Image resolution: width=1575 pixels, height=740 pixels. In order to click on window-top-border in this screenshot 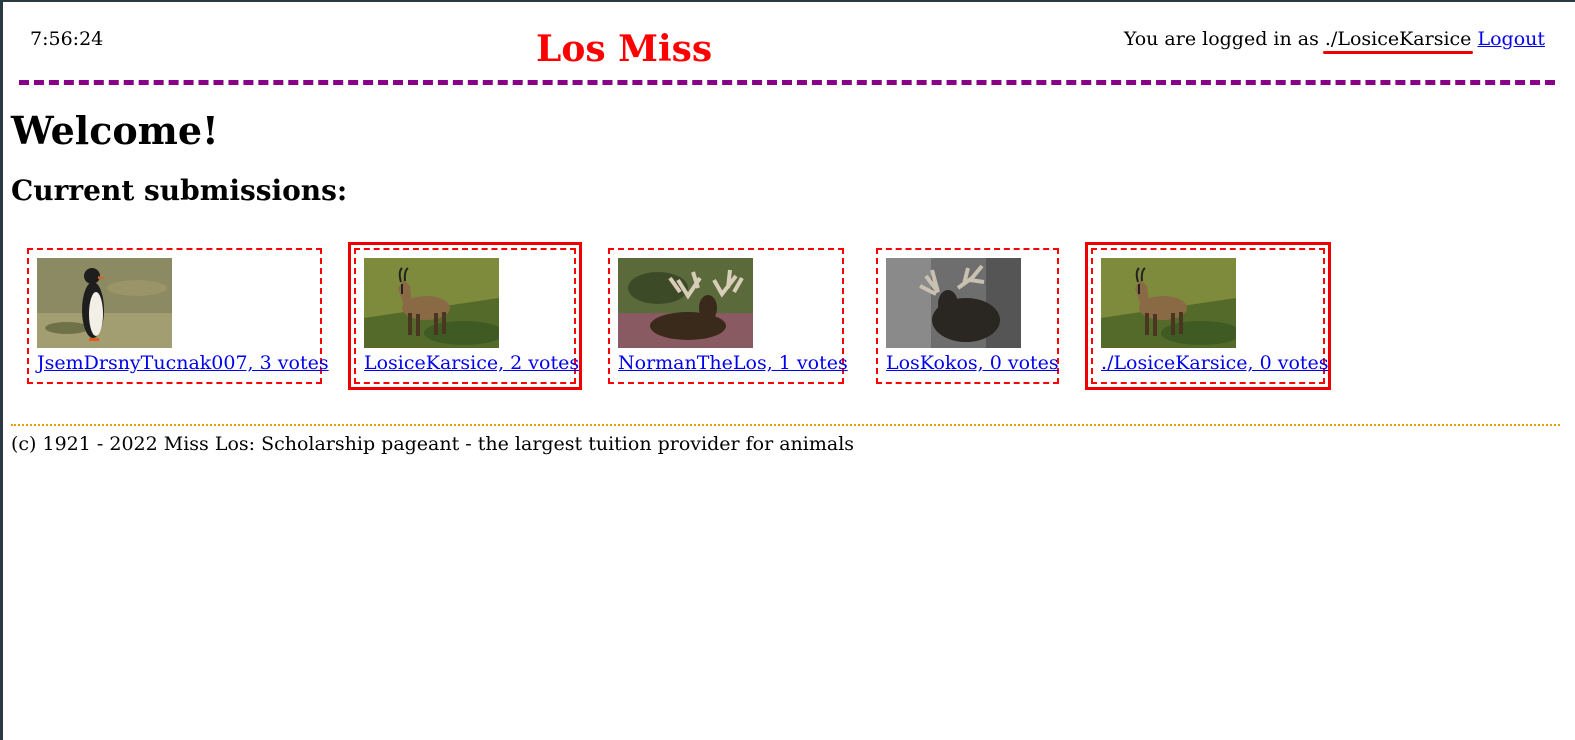, I will do `click(787, 1)`.